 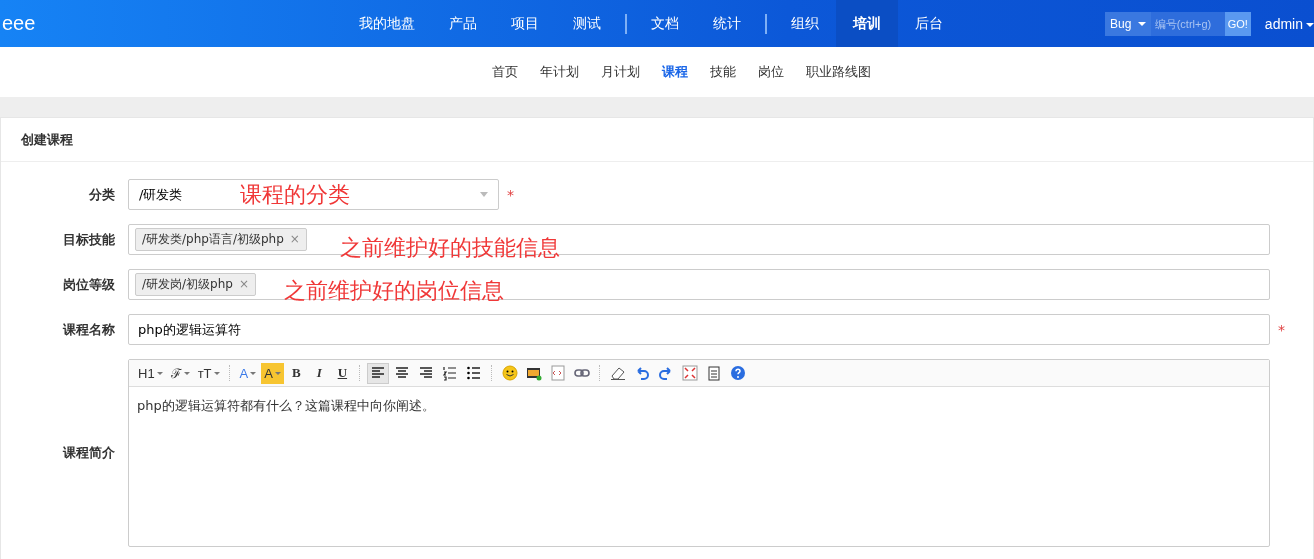 I want to click on field-label: 分类, so click(x=101, y=194).